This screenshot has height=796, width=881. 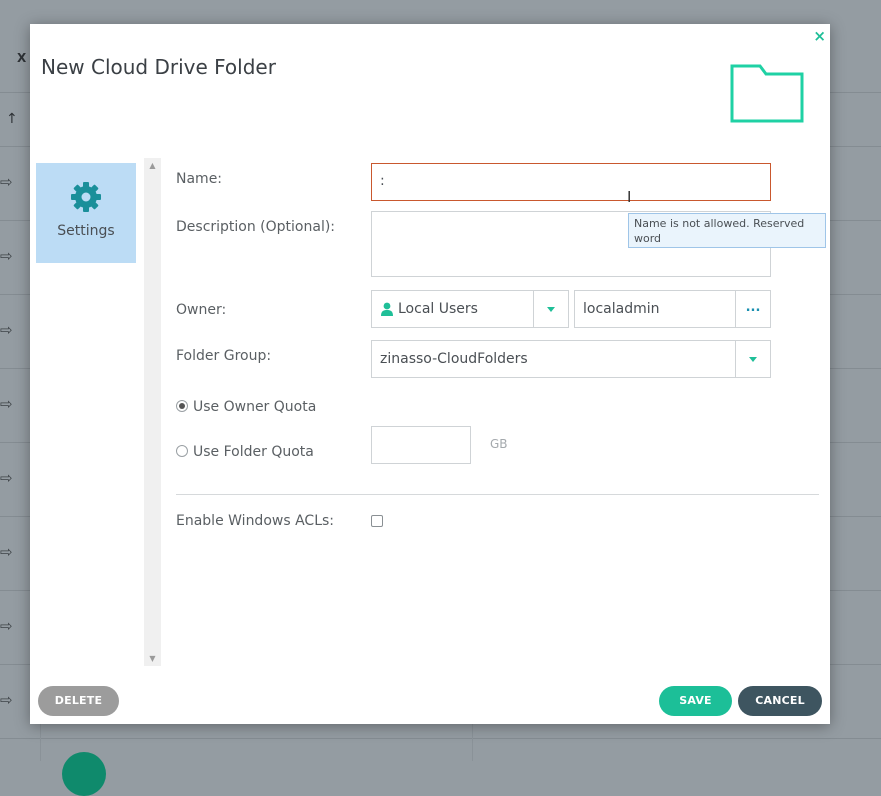 I want to click on dialog-title: New Cloud Drive Folder, so click(x=158, y=67).